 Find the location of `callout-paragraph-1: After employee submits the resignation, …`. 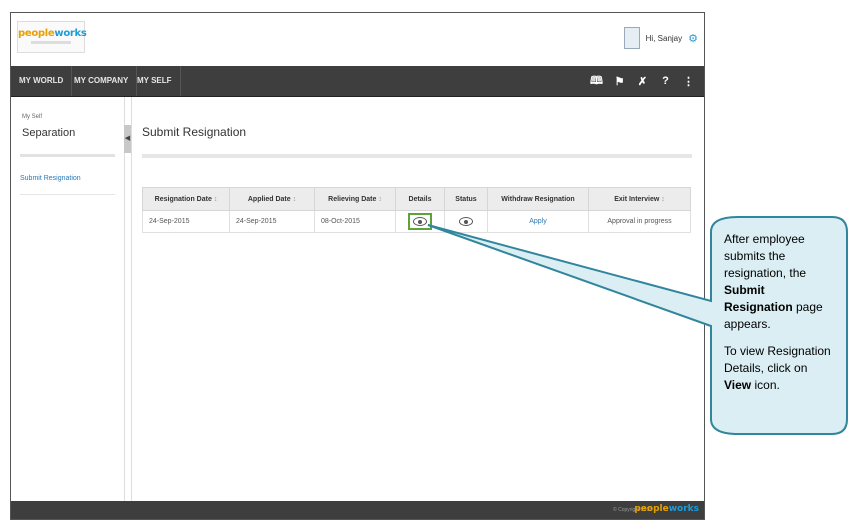

callout-paragraph-1: After employee submits the resignation, … is located at coordinates (773, 281).